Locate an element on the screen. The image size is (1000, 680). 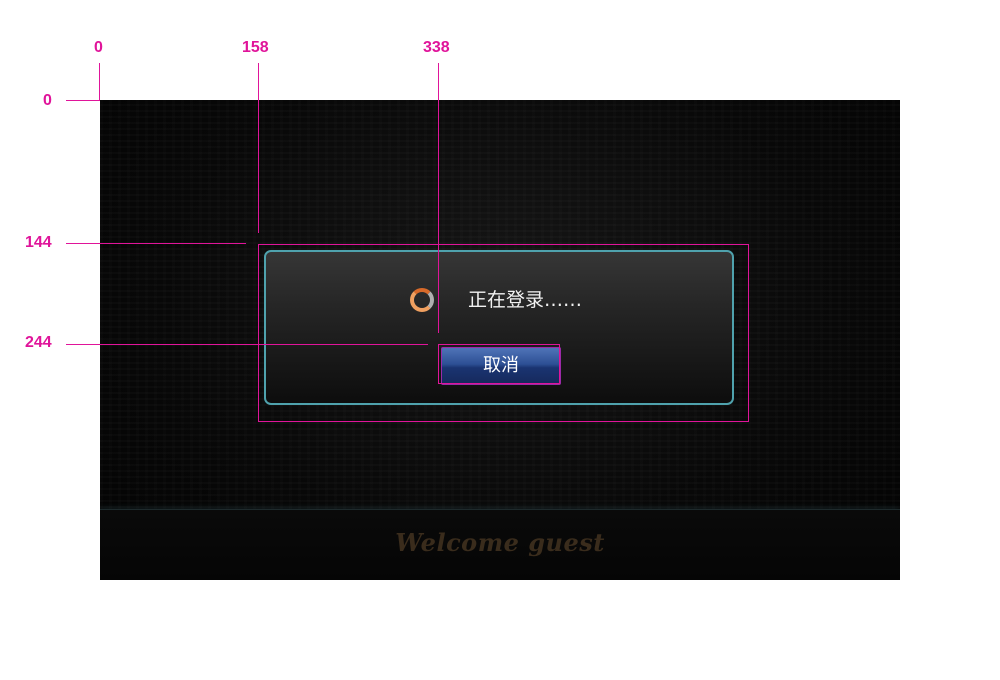
annotation-y-144: 144 is located at coordinates (38, 242).